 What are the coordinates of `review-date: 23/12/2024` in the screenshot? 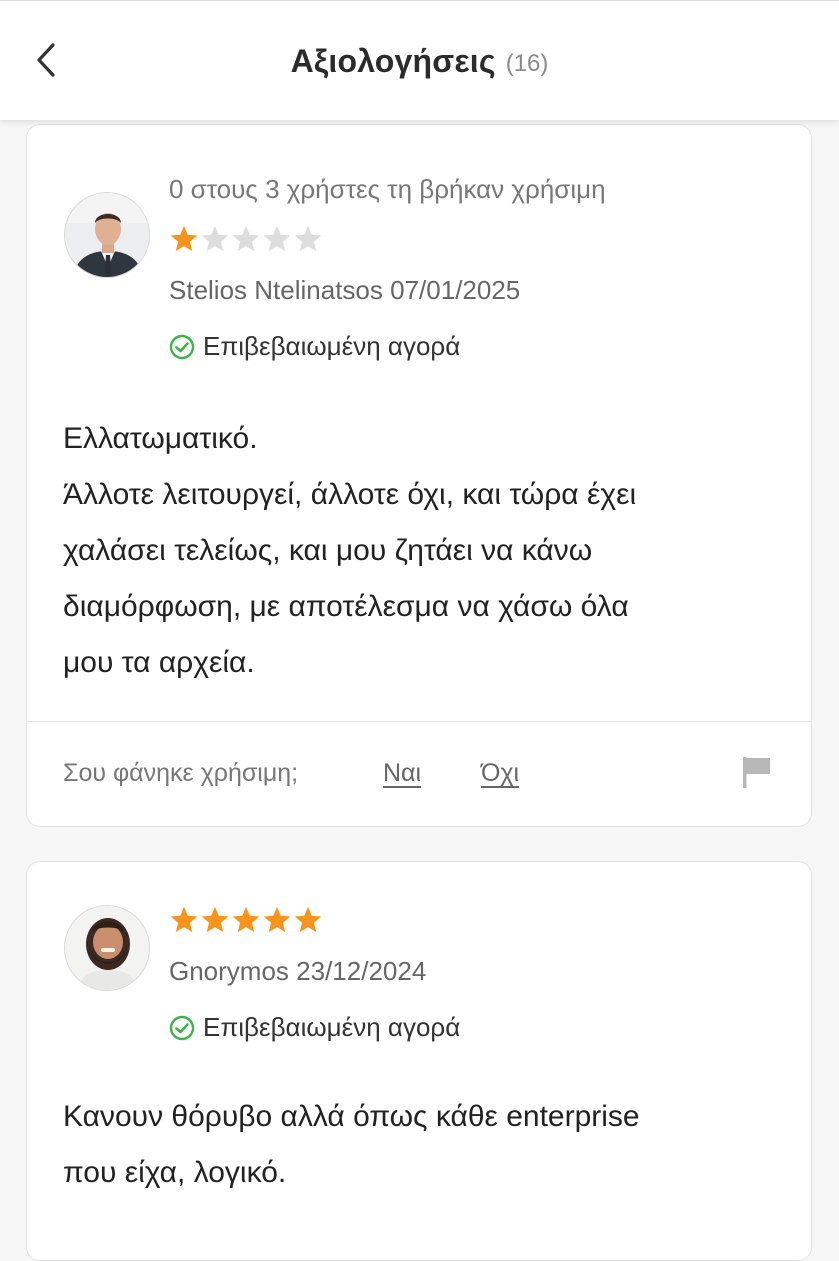 It's located at (361, 971).